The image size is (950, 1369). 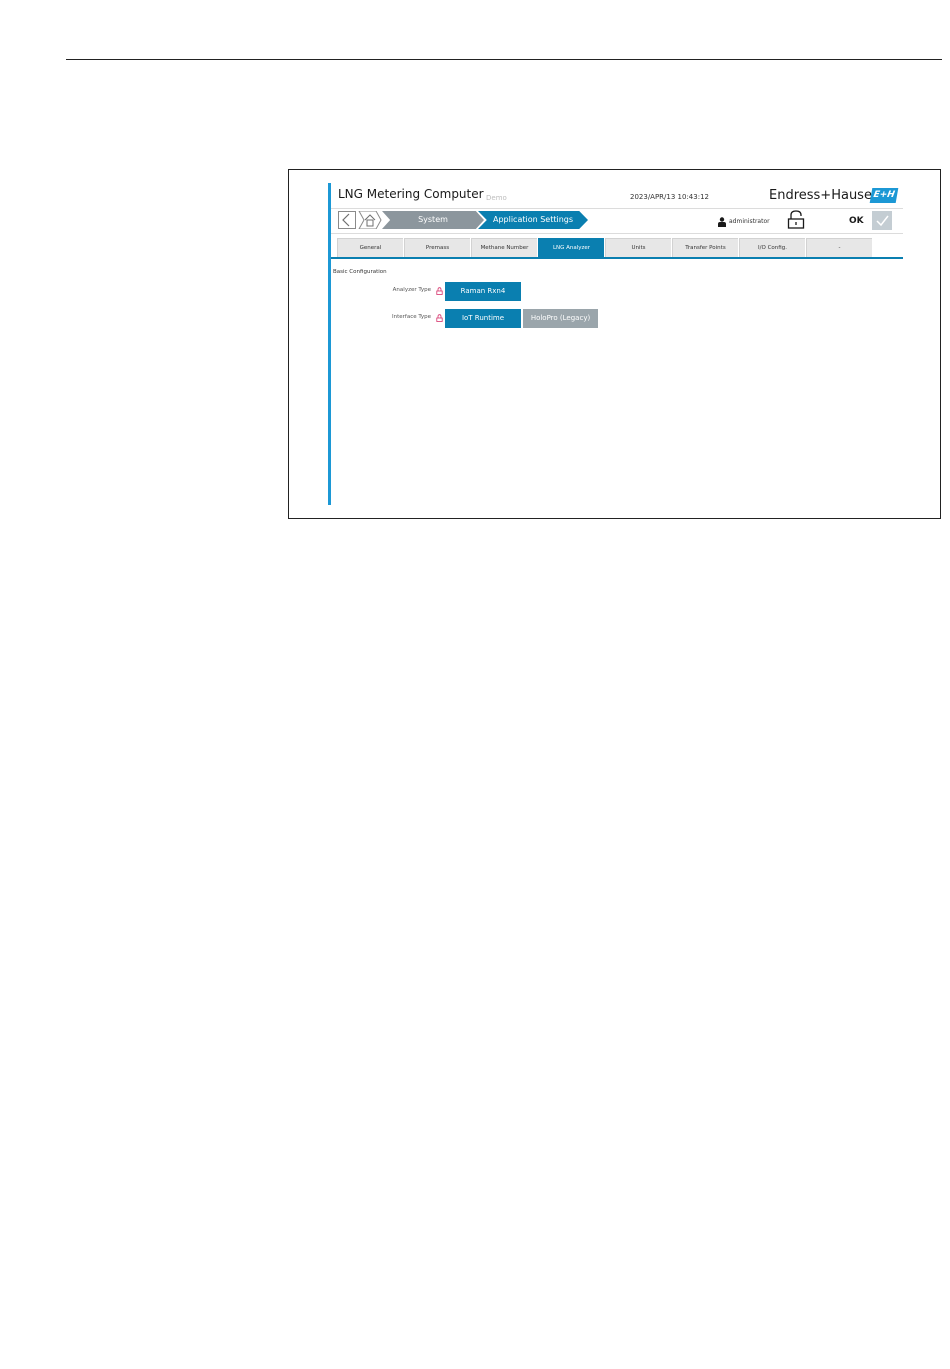 What do you see at coordinates (411, 317) in the screenshot?
I see `interface-type-label: Interface Type` at bounding box center [411, 317].